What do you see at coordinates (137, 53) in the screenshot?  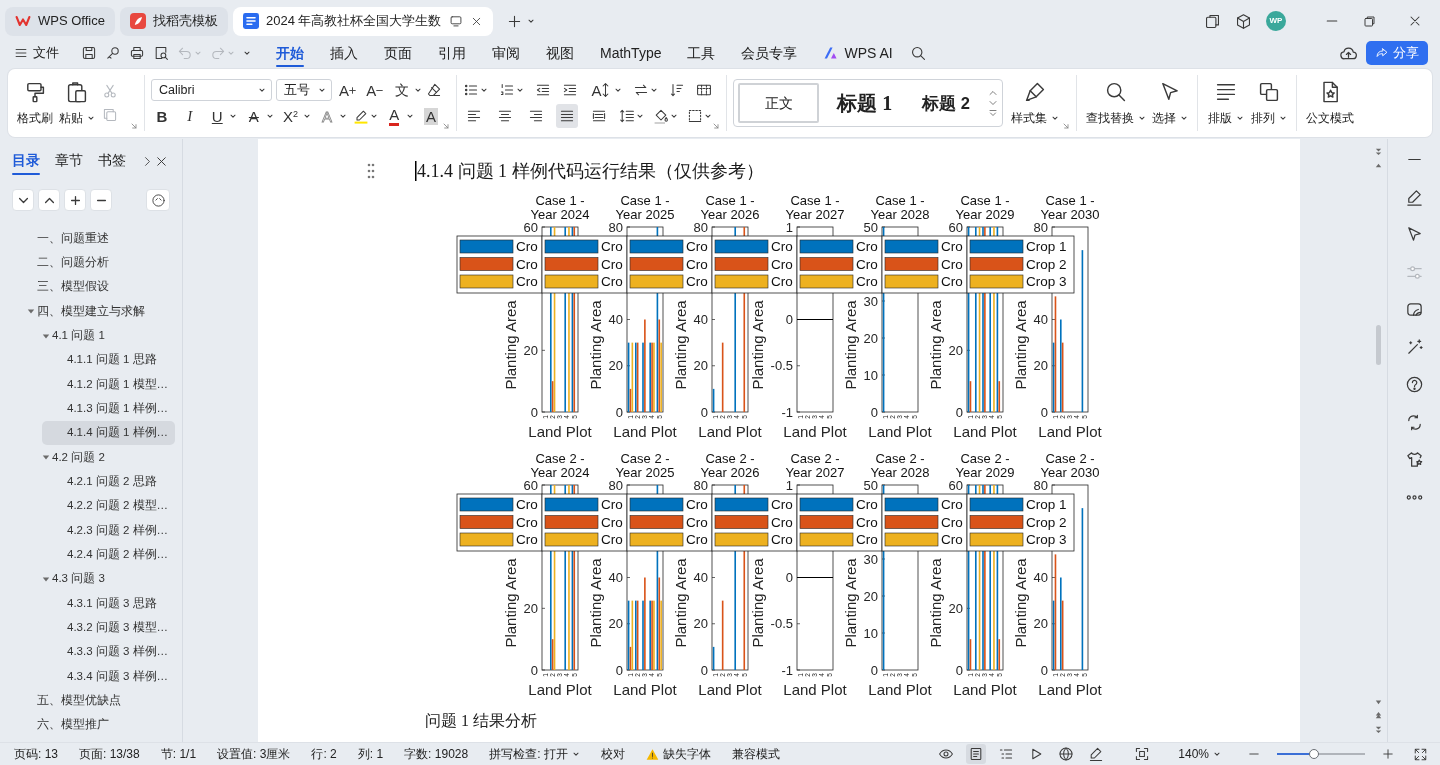 I see `printer-icon` at bounding box center [137, 53].